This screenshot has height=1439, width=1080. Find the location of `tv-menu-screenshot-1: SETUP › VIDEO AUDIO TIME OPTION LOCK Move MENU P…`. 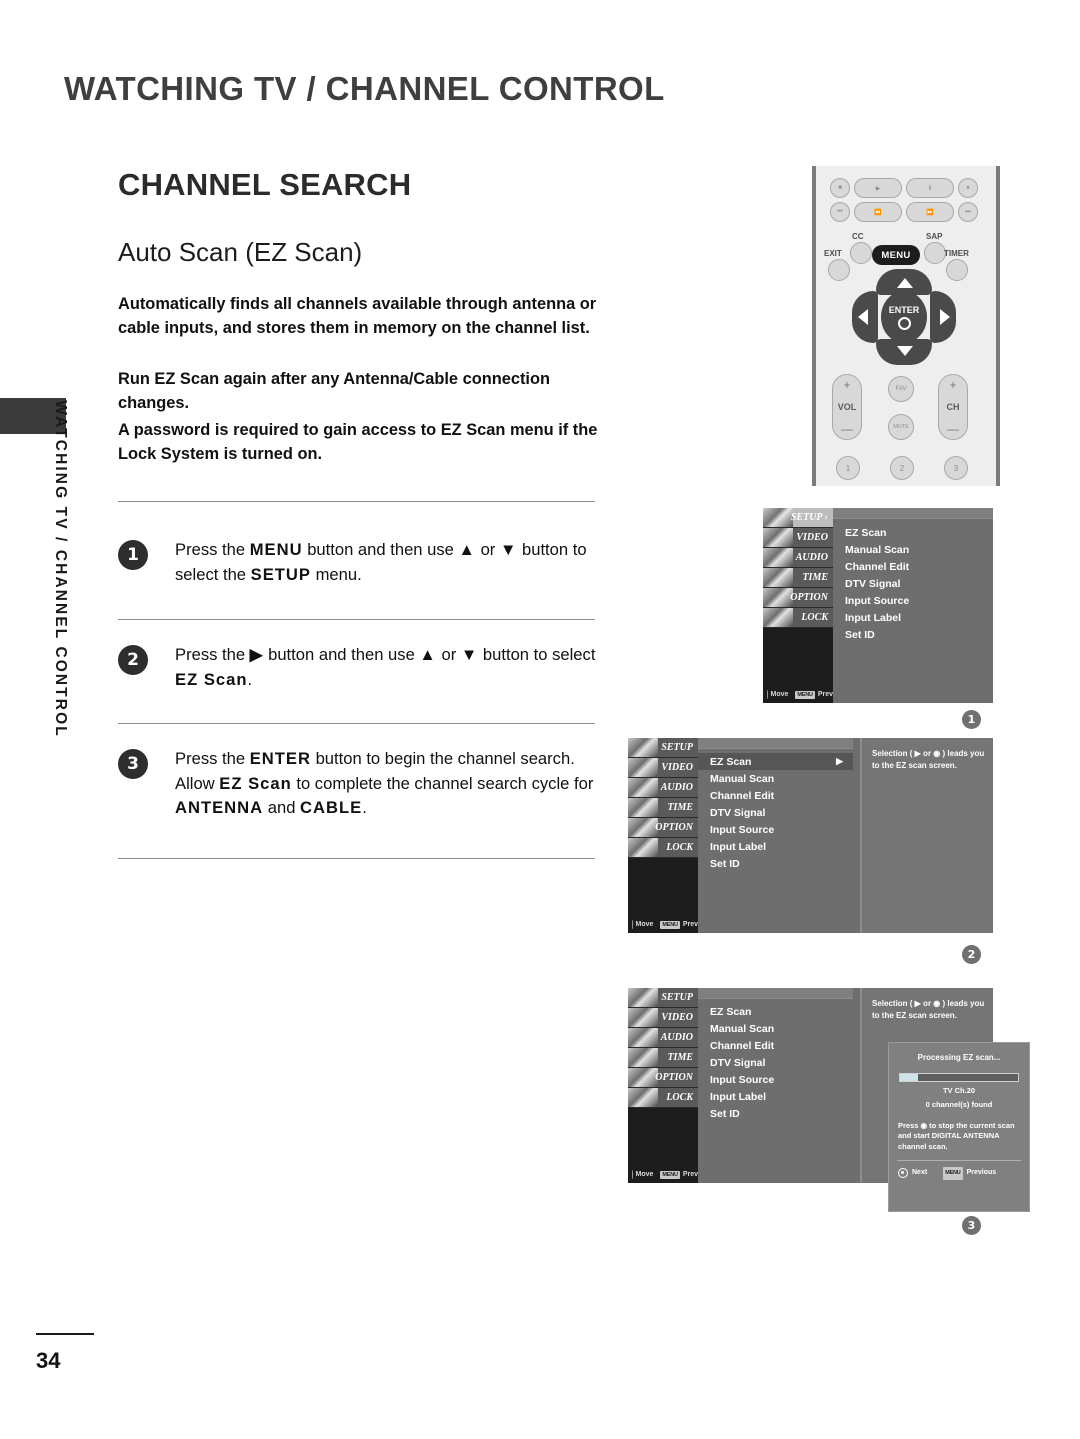

tv-menu-screenshot-1: SETUP › VIDEO AUDIO TIME OPTION LOCK Move MENU P… is located at coordinates (878, 605).